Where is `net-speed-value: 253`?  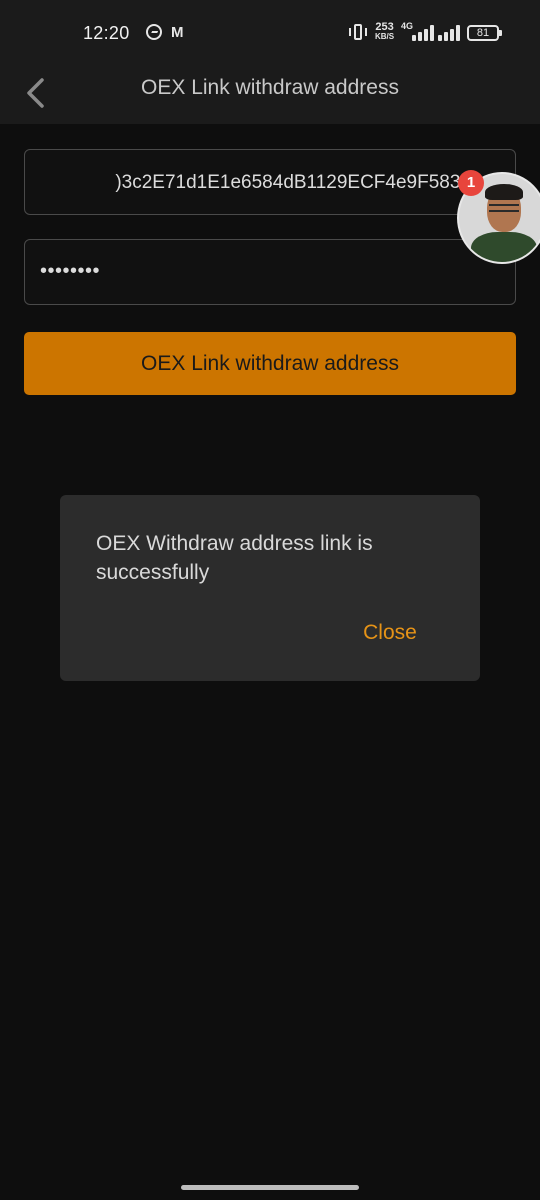
net-speed-value: 253 is located at coordinates (384, 27).